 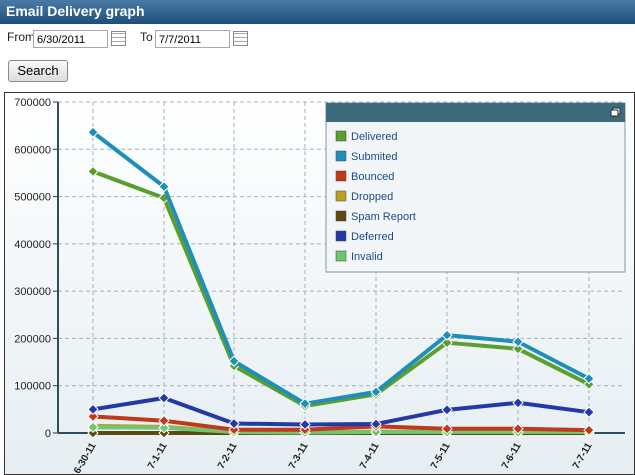 What do you see at coordinates (32, 387) in the screenshot?
I see `y-tick-label: 100000` at bounding box center [32, 387].